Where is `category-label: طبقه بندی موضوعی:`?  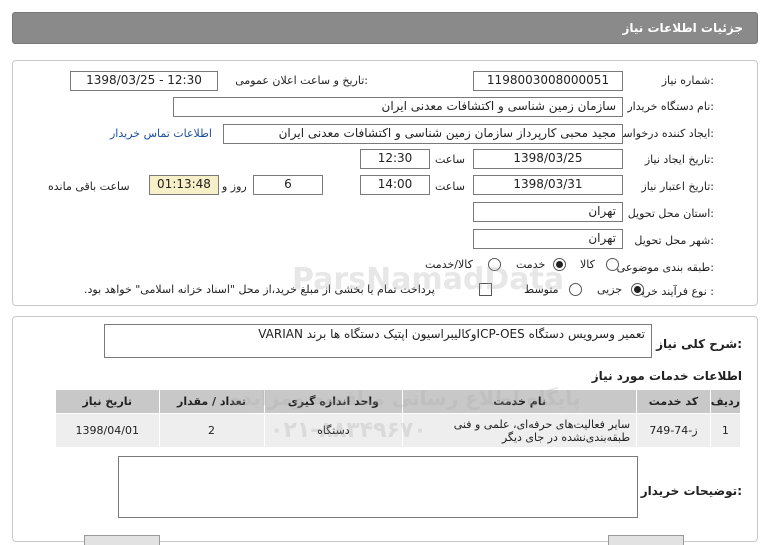 category-label: طبقه بندی موضوعی: is located at coordinates (665, 267).